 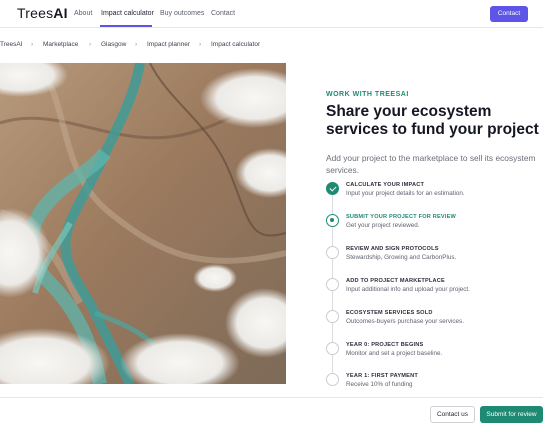 I want to click on step-title: YEAR 0: PROJECT BEGINS, so click(x=385, y=345).